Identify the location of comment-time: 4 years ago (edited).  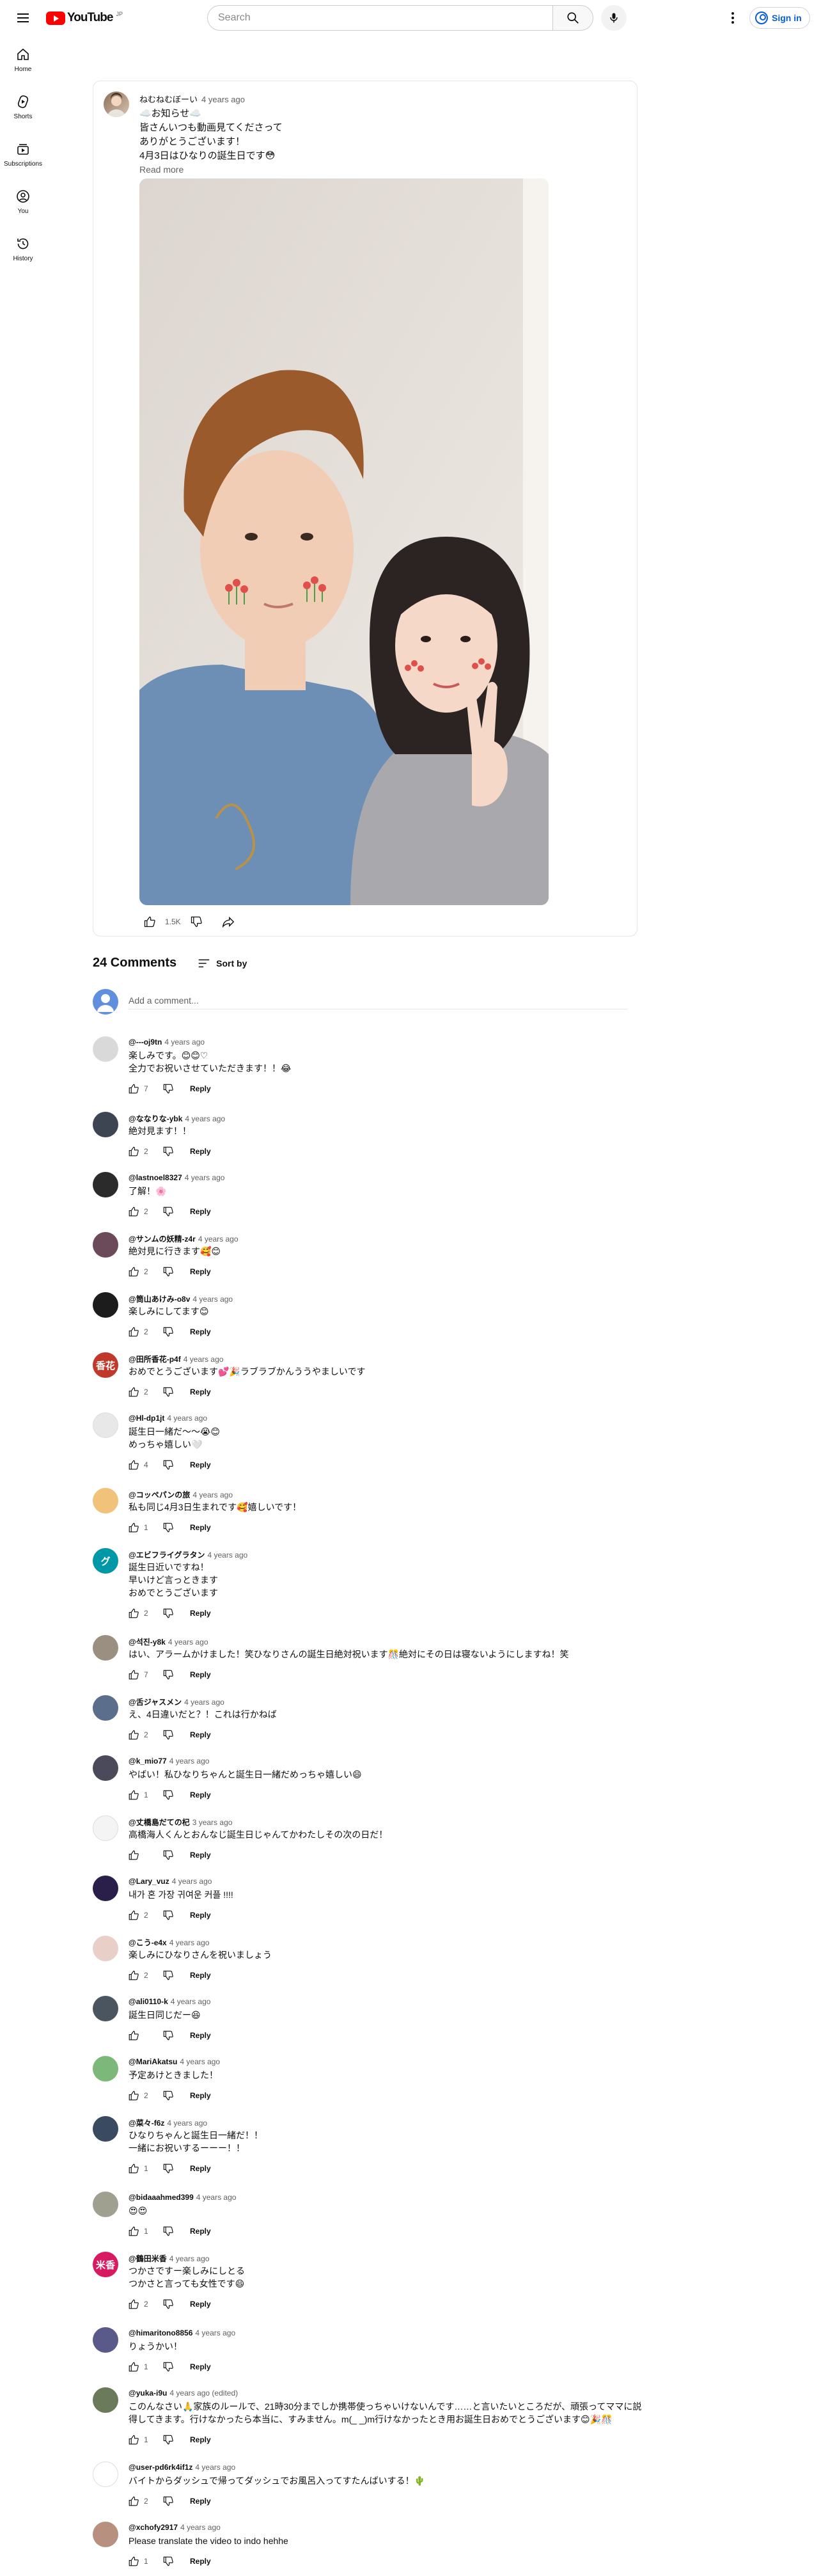
(204, 2393).